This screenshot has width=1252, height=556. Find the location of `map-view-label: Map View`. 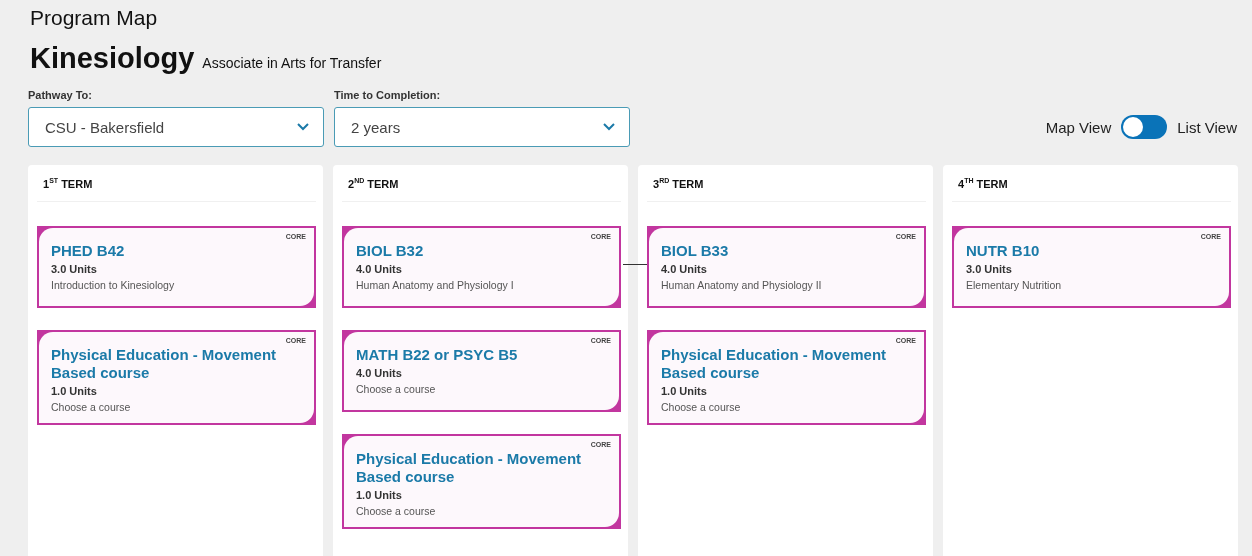

map-view-label: Map View is located at coordinates (1078, 127).